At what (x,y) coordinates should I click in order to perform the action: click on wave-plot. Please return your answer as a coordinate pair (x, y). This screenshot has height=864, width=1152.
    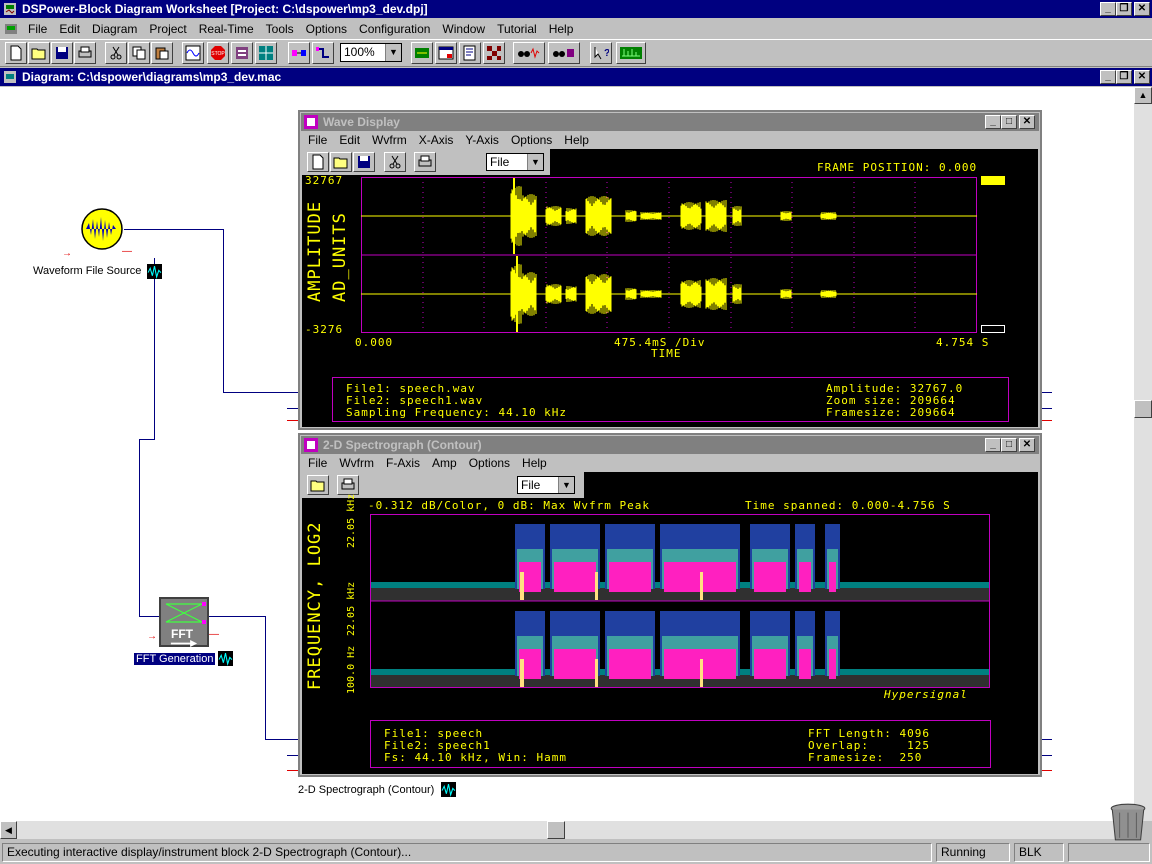
    Looking at the image, I should click on (669, 255).